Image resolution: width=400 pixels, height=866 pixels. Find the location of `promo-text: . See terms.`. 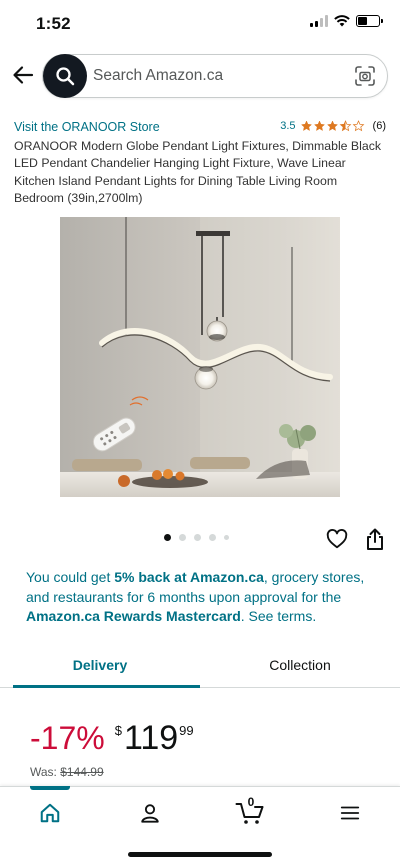

promo-text: . See terms. is located at coordinates (278, 616).